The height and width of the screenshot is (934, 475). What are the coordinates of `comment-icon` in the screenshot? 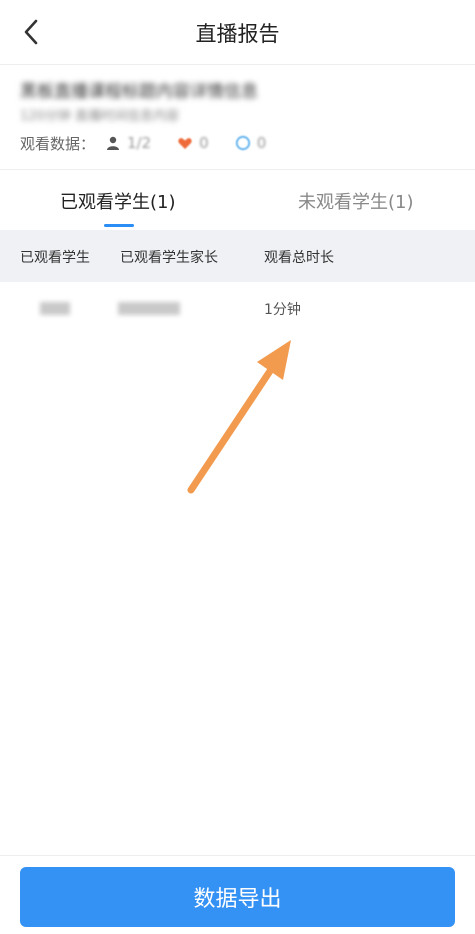 It's located at (242, 143).